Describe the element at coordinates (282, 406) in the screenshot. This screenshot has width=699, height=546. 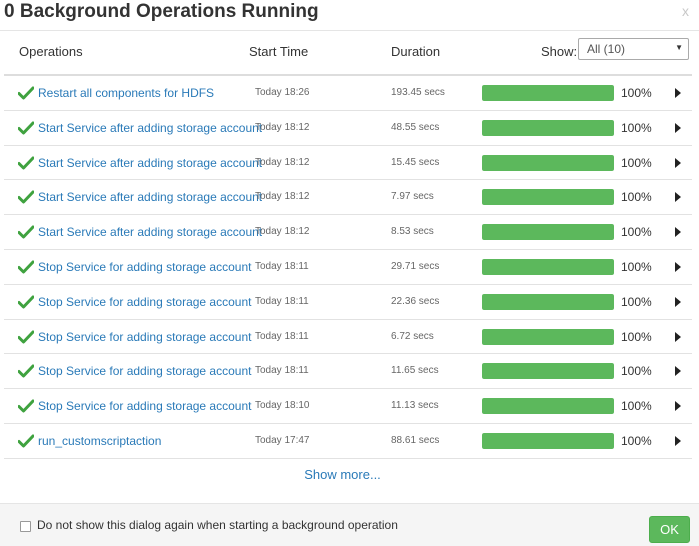
I see `operation-start-time: Today 18:10` at that location.